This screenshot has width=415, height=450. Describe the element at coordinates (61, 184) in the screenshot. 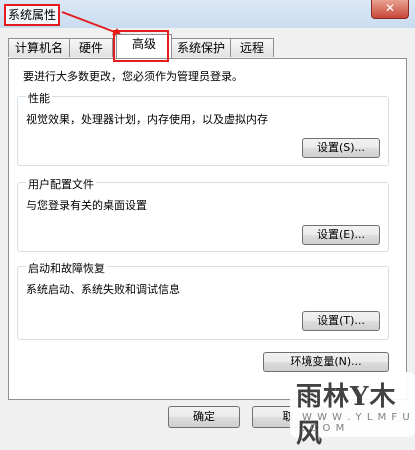

I see `user-profiles-title: 用户配置文件` at that location.